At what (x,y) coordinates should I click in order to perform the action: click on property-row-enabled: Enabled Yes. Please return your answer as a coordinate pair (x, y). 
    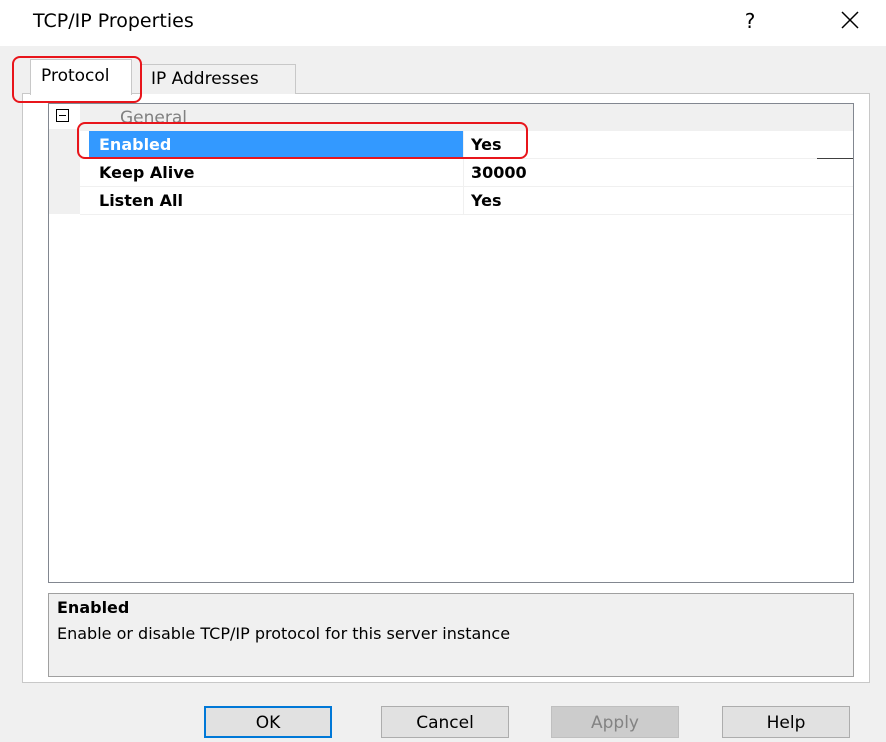
    Looking at the image, I should click on (466, 145).